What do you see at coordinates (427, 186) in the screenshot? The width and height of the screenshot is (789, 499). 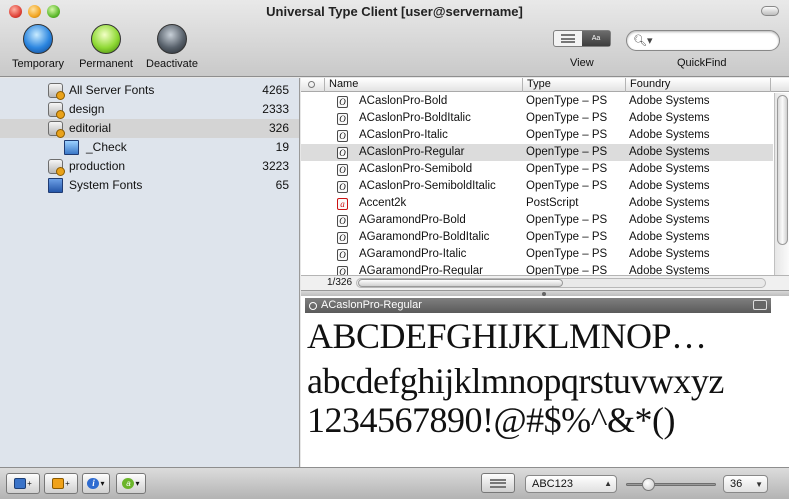 I see `font-name: ACaslonPro-SemiboldItalic` at bounding box center [427, 186].